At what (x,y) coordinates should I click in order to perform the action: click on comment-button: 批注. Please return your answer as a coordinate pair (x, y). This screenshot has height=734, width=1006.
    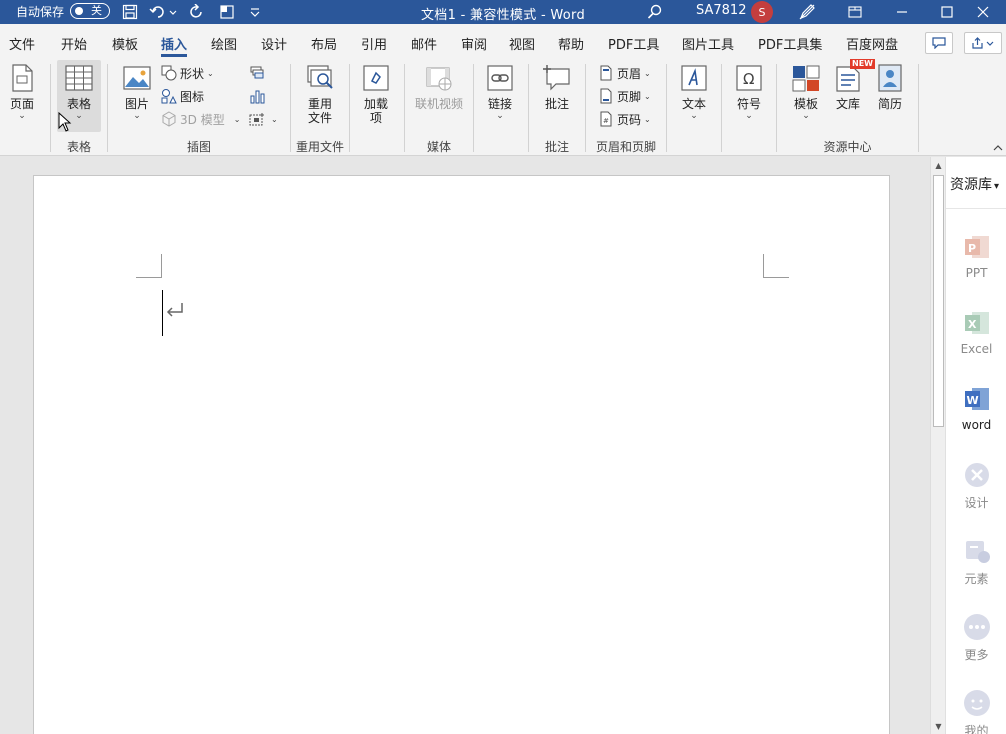
    Looking at the image, I should click on (557, 86).